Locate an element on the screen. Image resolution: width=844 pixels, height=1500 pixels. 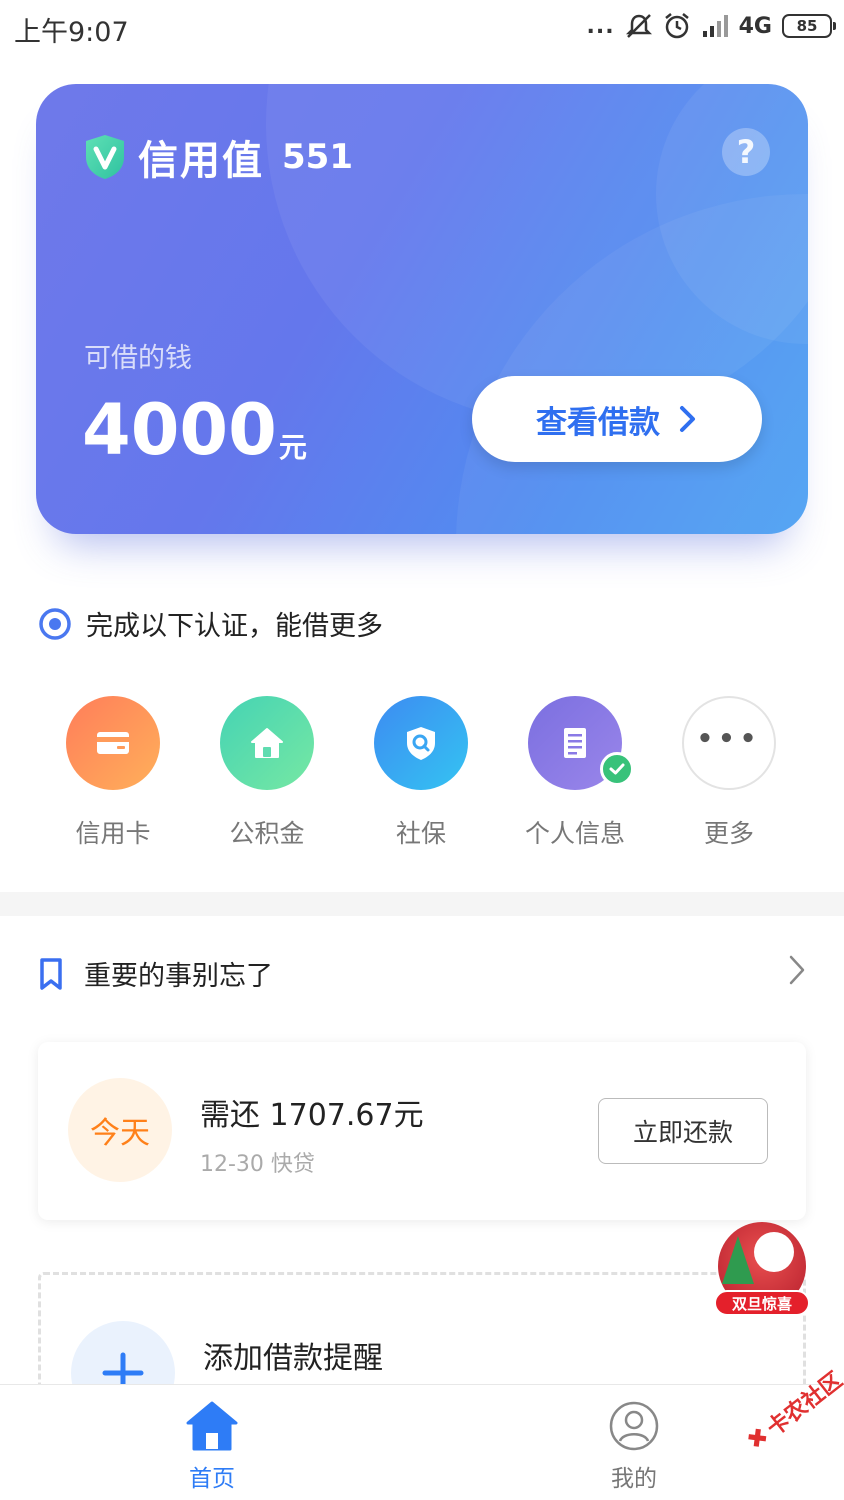
network-type: 4G is located at coordinates (755, 26).